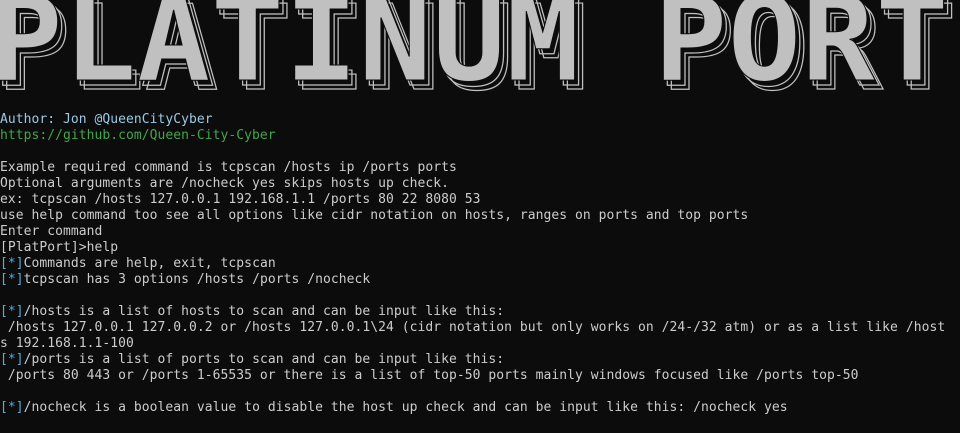 The width and height of the screenshot is (960, 433). Describe the element at coordinates (67, 343) in the screenshot. I see `hosts-example-continued: s 192.168.1.1-100` at that location.